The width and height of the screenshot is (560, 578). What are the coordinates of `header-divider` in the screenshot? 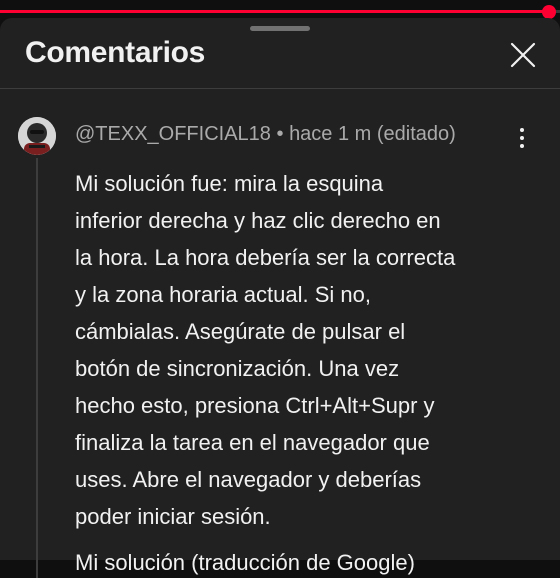 It's located at (280, 88).